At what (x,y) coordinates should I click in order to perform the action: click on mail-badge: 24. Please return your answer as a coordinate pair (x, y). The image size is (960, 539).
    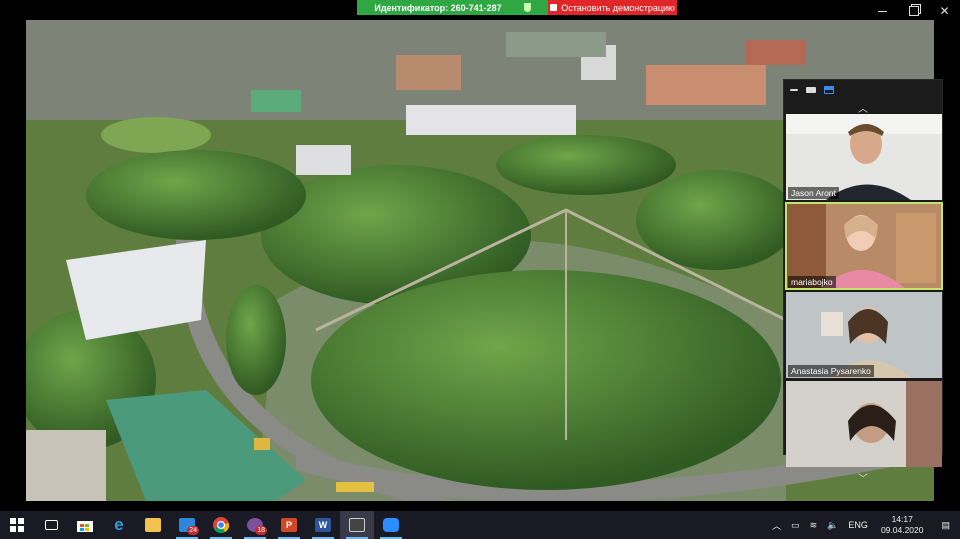
    Looking at the image, I should click on (193, 530).